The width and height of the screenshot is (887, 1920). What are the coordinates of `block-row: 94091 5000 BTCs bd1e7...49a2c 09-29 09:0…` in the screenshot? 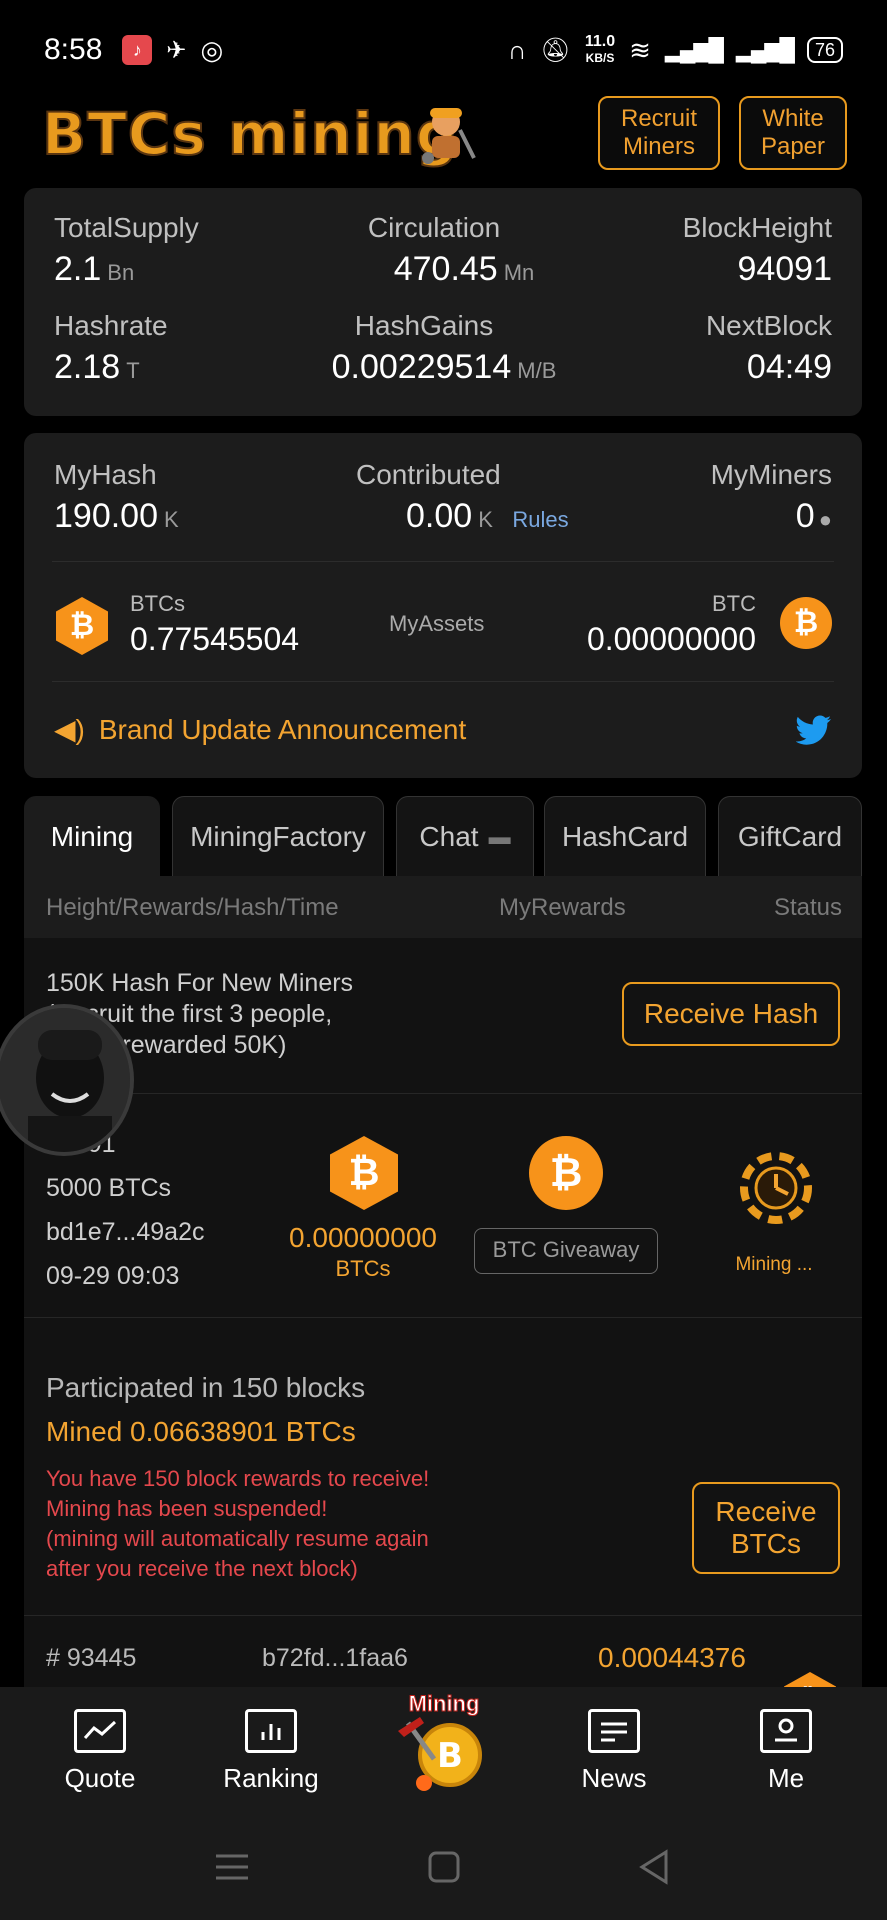 It's located at (443, 1206).